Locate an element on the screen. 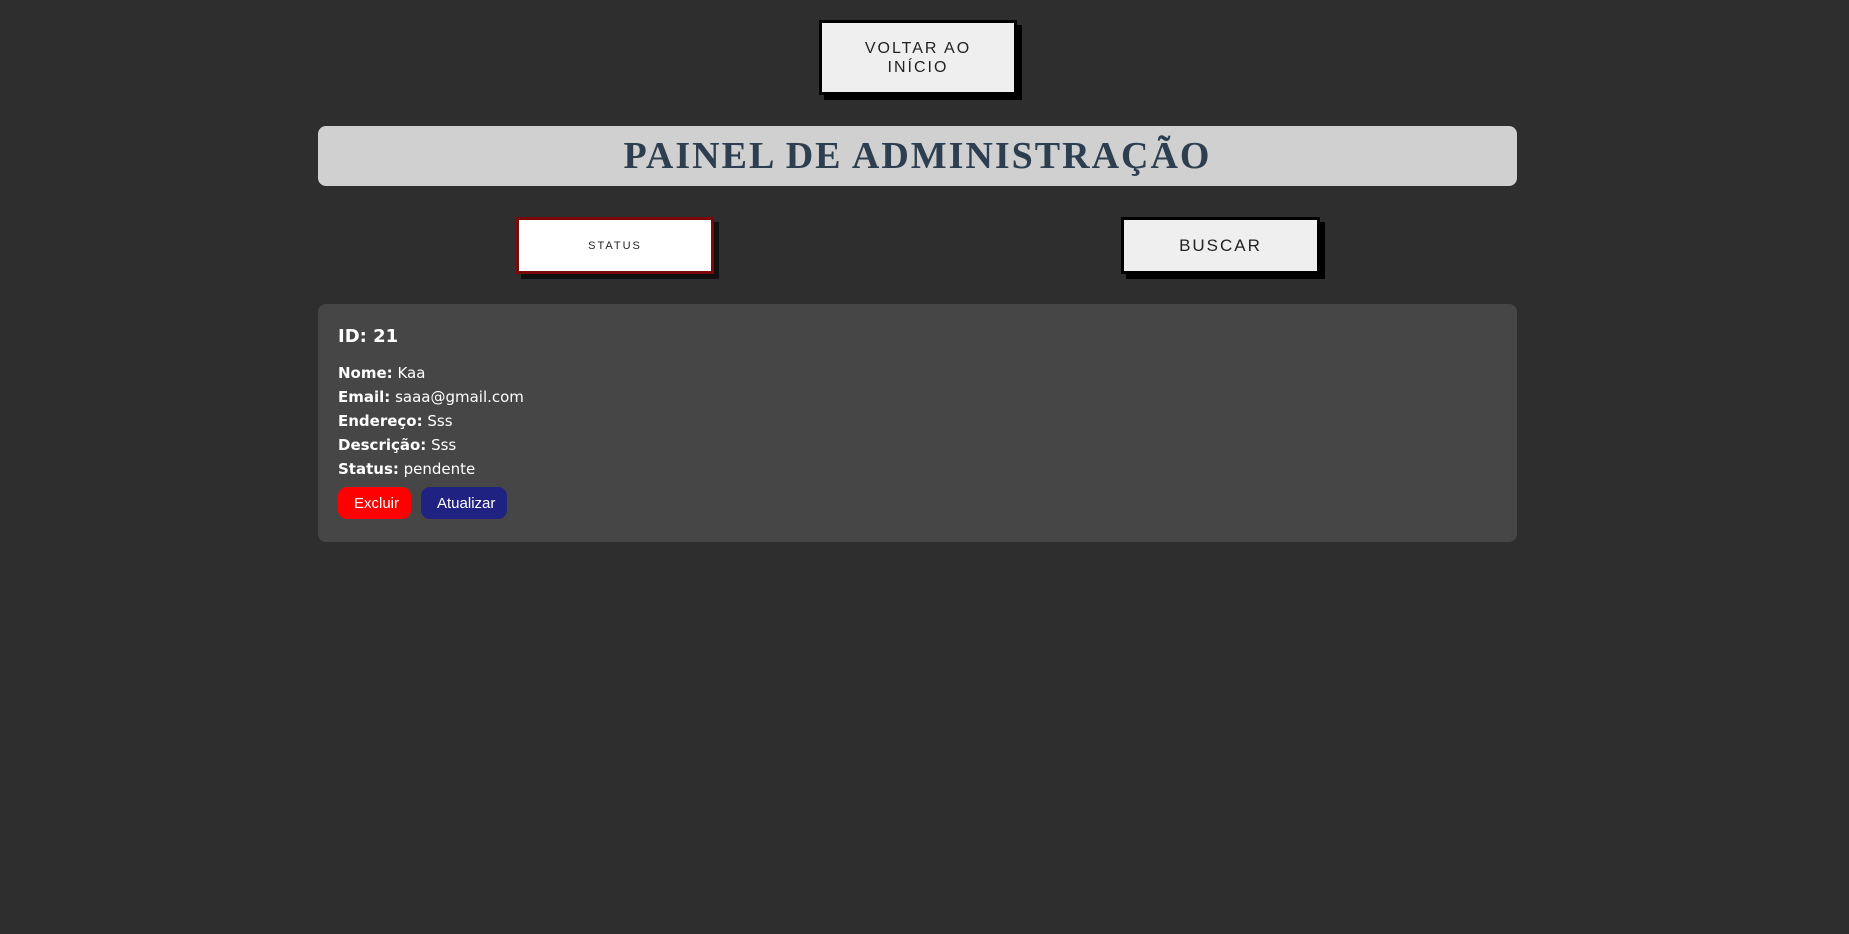 This screenshot has height=934, width=1849. field-value: Kaa is located at coordinates (411, 373).